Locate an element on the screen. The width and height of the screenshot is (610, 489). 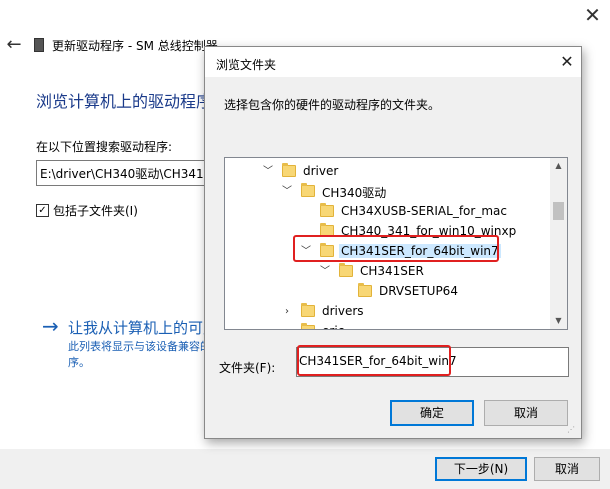
dialog-instruction: 选择包含你的硬件的驱动程序的文件夹。 is located at coordinates (332, 105).